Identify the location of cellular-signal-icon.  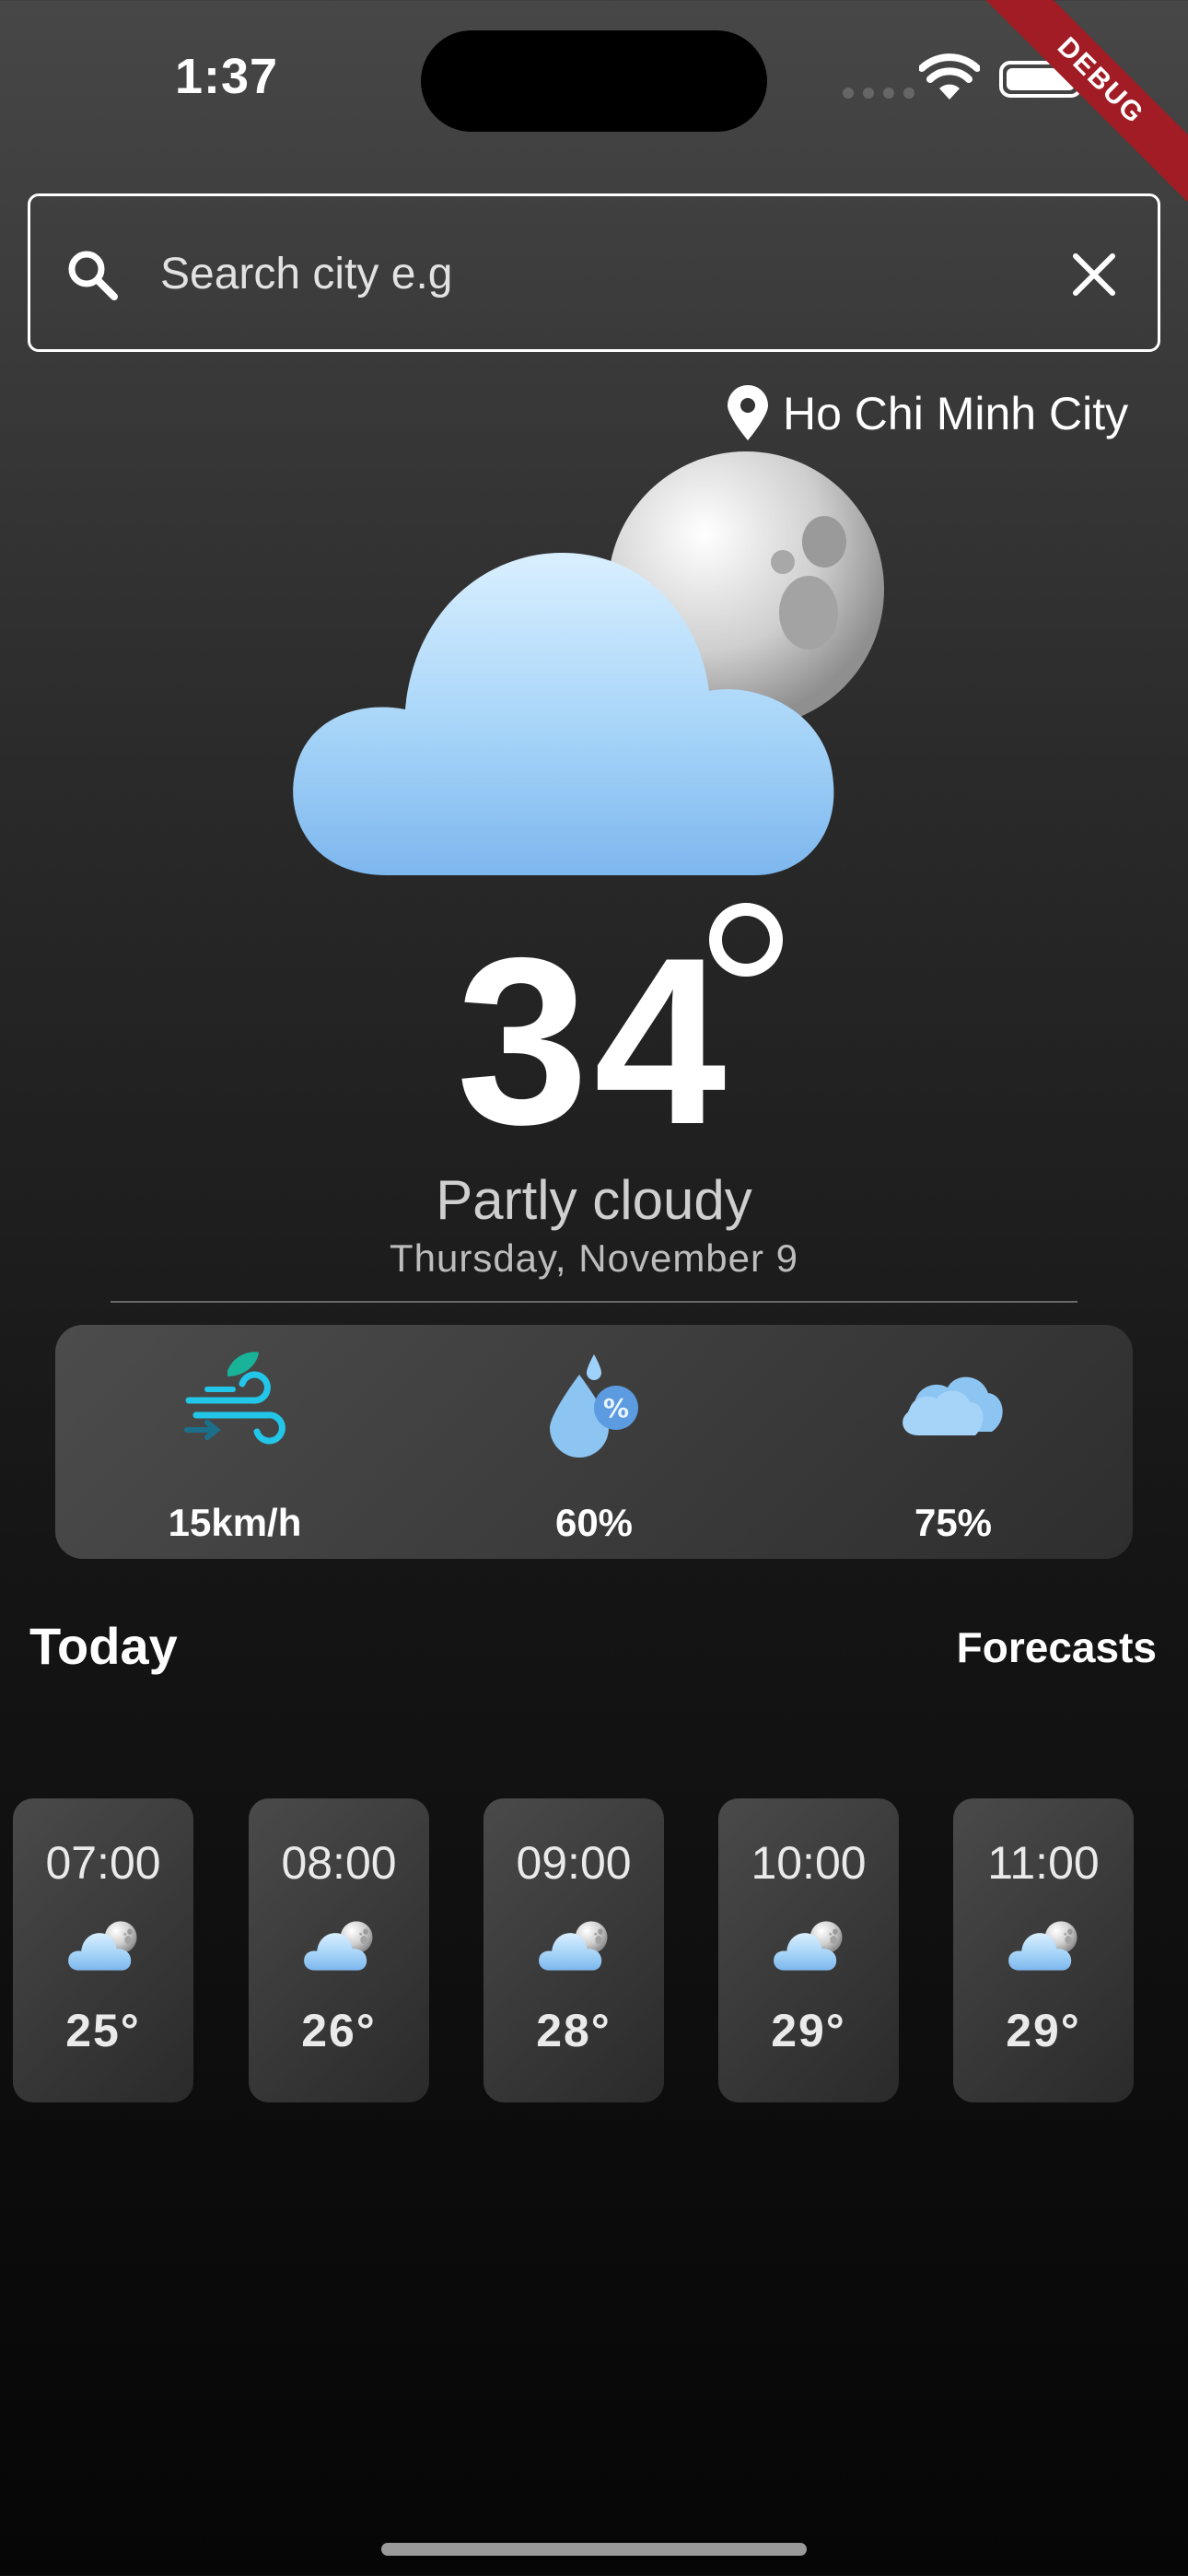
(878, 93).